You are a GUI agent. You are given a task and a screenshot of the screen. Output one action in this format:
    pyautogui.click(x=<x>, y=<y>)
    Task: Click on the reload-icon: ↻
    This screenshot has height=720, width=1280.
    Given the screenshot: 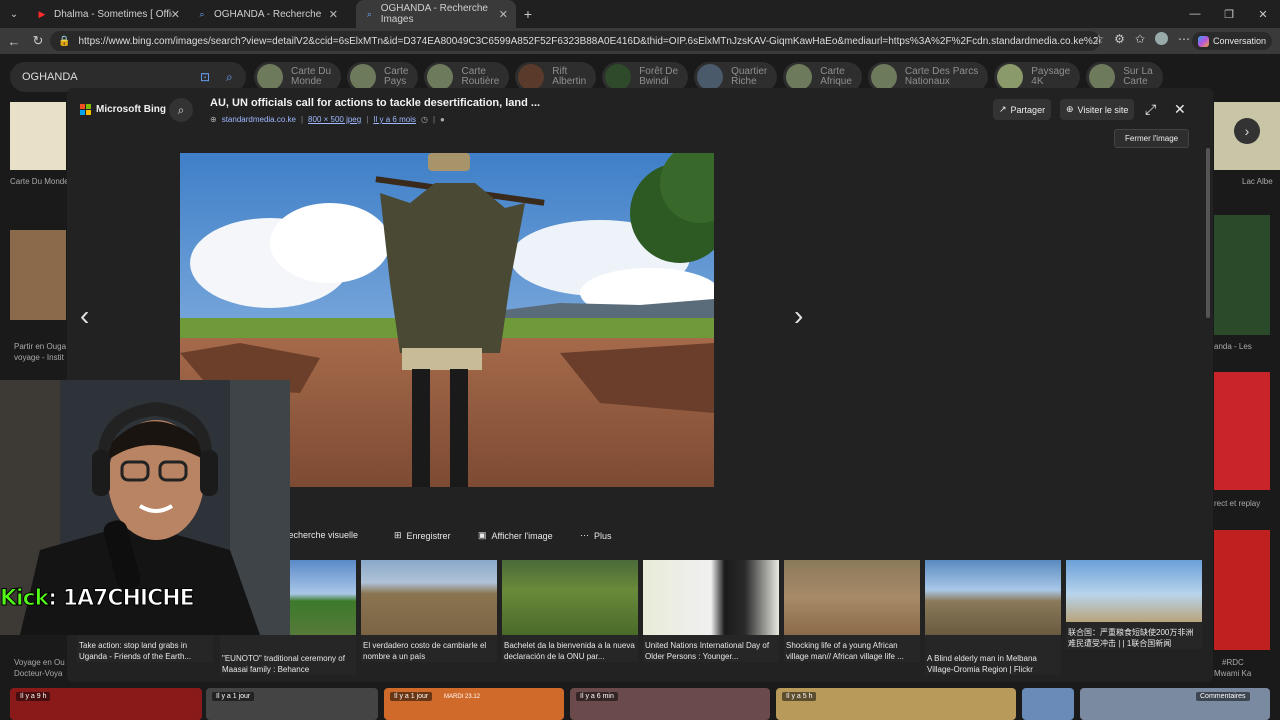 What is the action you would take?
    pyautogui.click(x=38, y=41)
    